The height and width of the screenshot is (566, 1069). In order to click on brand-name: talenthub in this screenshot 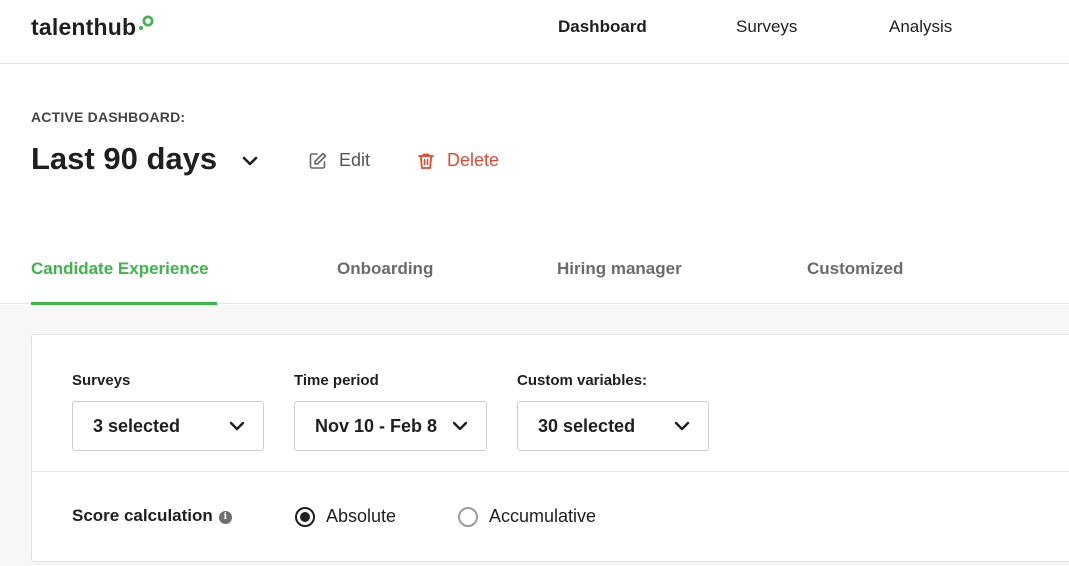, I will do `click(84, 27)`.